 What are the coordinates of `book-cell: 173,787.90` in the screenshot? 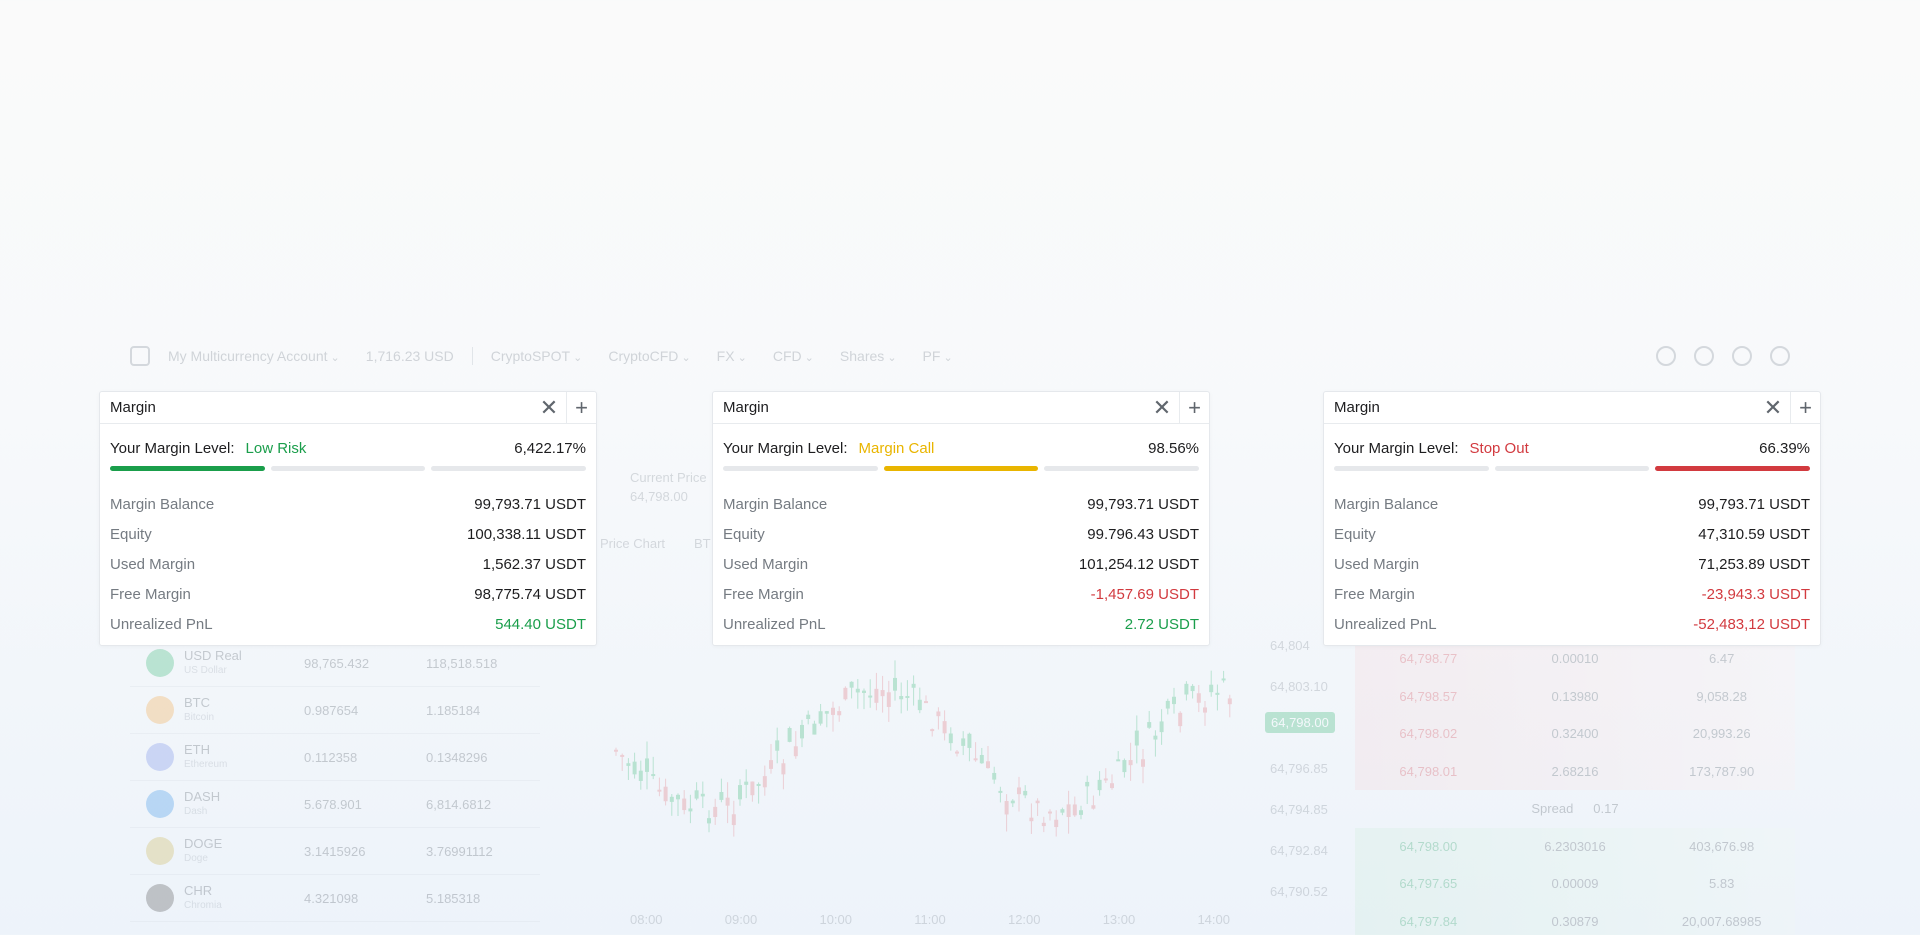 It's located at (1722, 771).